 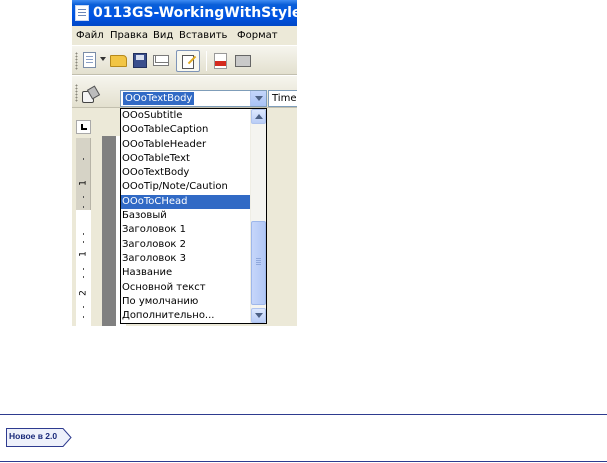 I want to click on standard-toolbar, so click(x=184, y=60).